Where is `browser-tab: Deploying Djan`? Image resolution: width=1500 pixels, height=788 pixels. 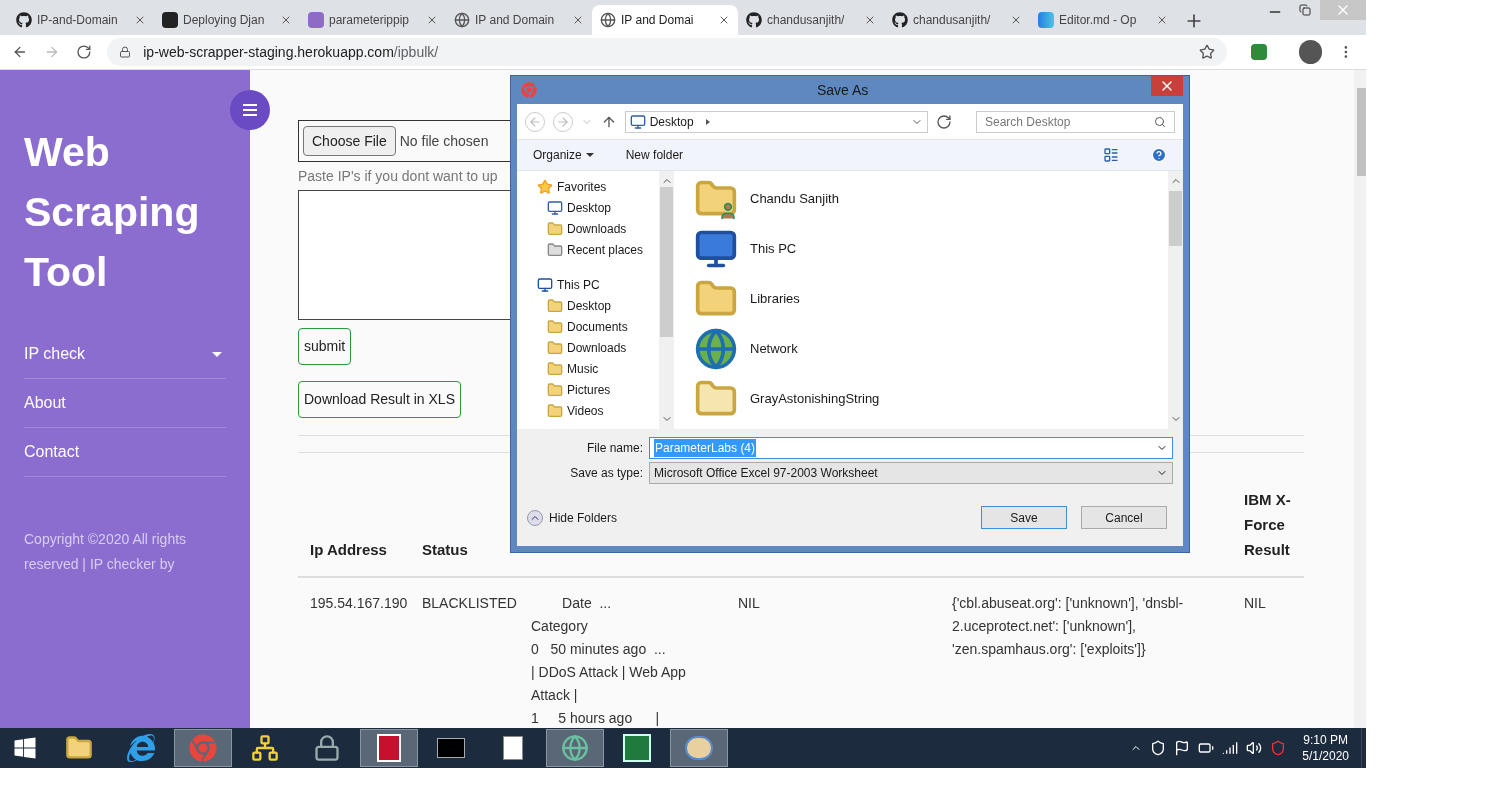 browser-tab: Deploying Djan is located at coordinates (227, 20).